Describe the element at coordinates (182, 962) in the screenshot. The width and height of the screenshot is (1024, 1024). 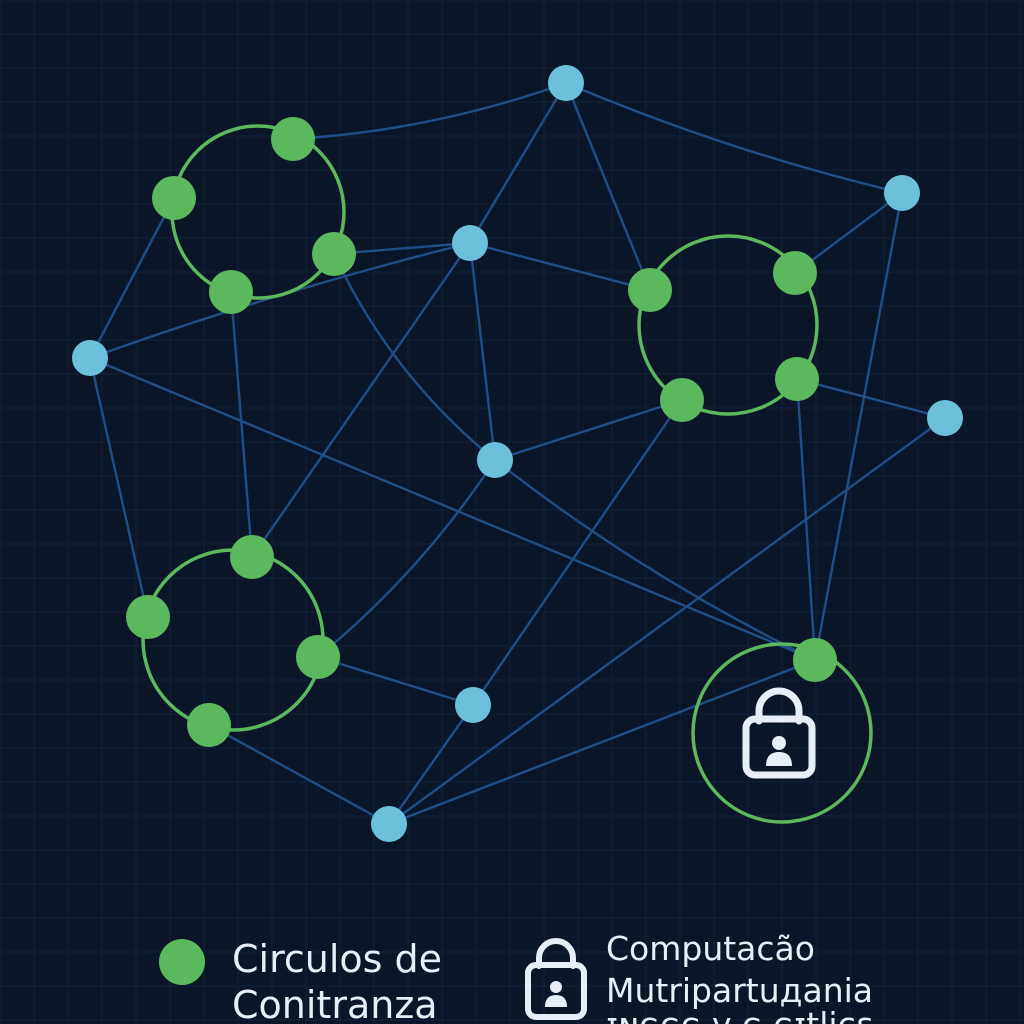
I see `green-dot-icon` at that location.